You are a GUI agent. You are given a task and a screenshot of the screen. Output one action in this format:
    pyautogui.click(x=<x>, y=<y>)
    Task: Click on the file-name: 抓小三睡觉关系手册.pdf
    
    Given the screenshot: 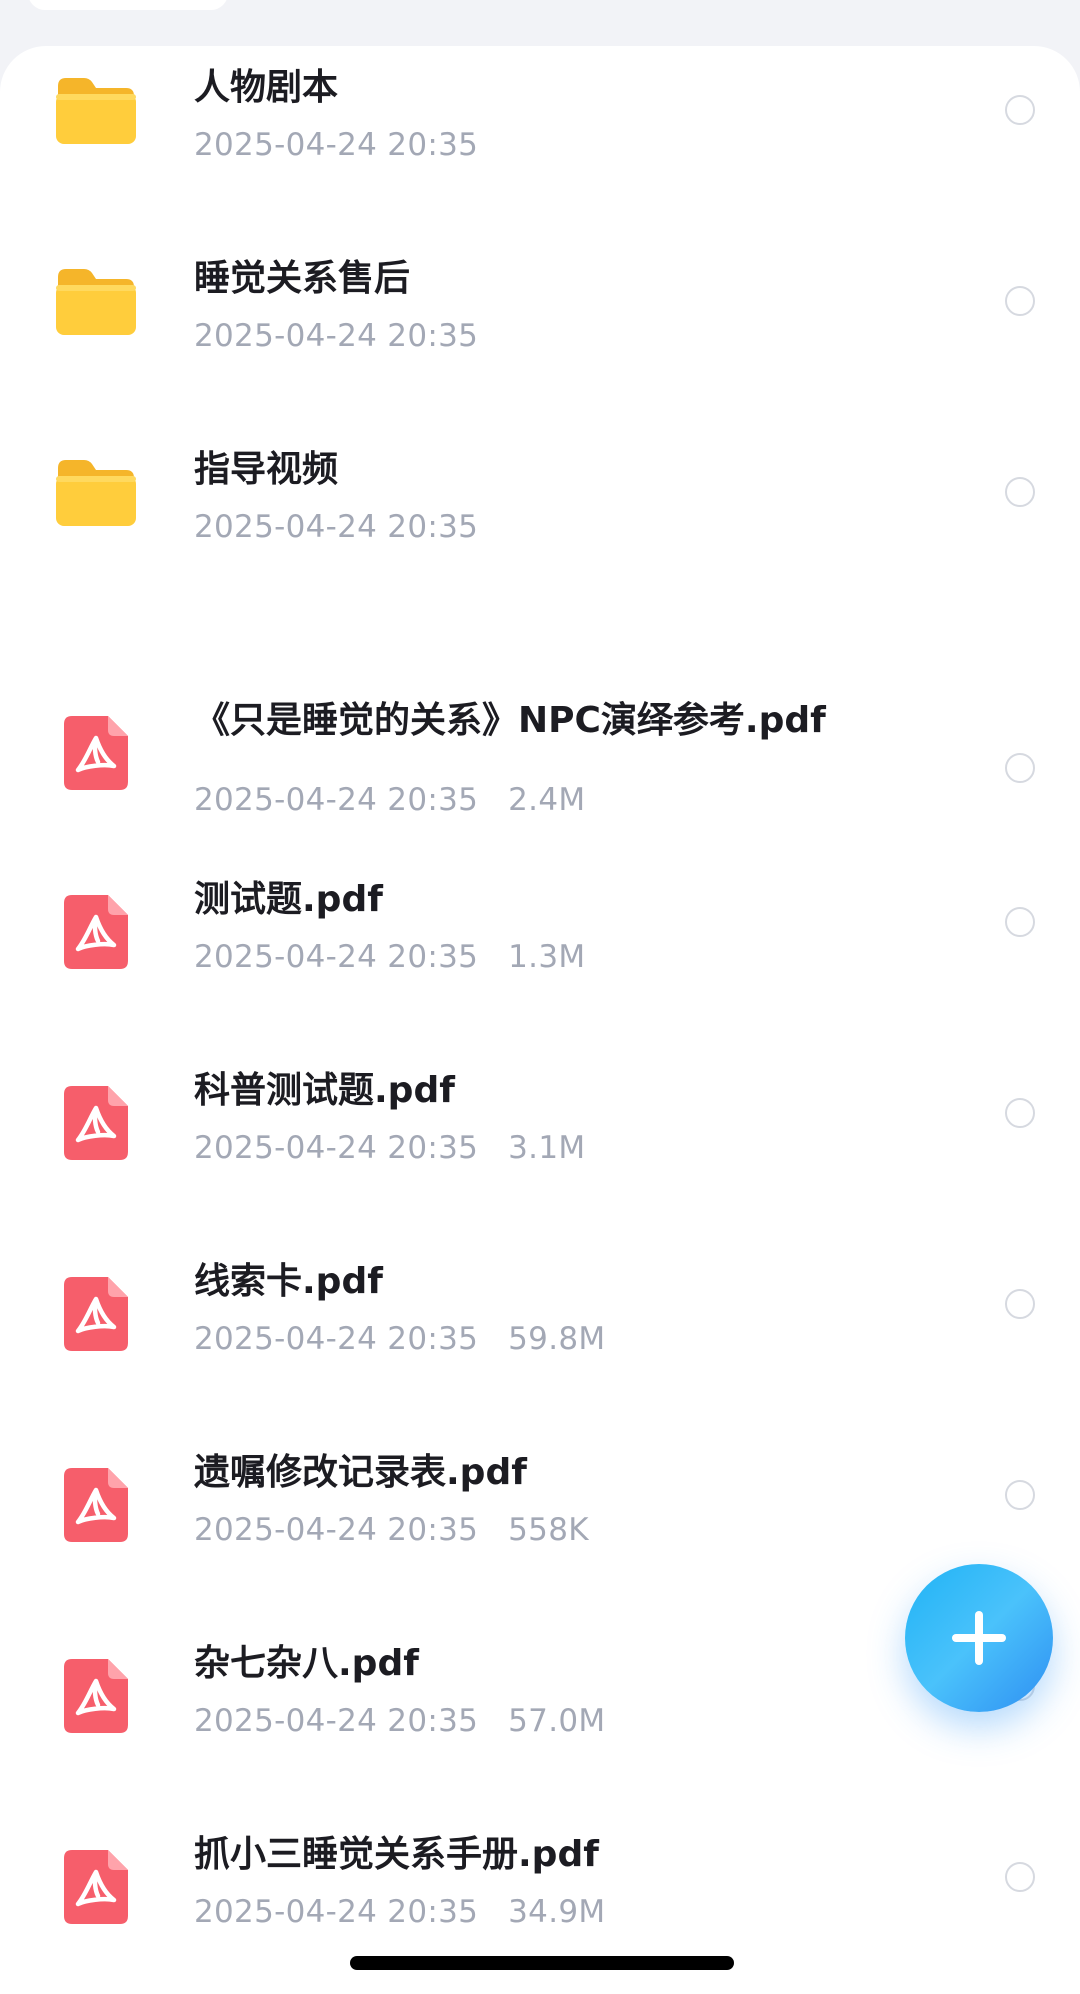 What is the action you would take?
    pyautogui.click(x=396, y=1854)
    